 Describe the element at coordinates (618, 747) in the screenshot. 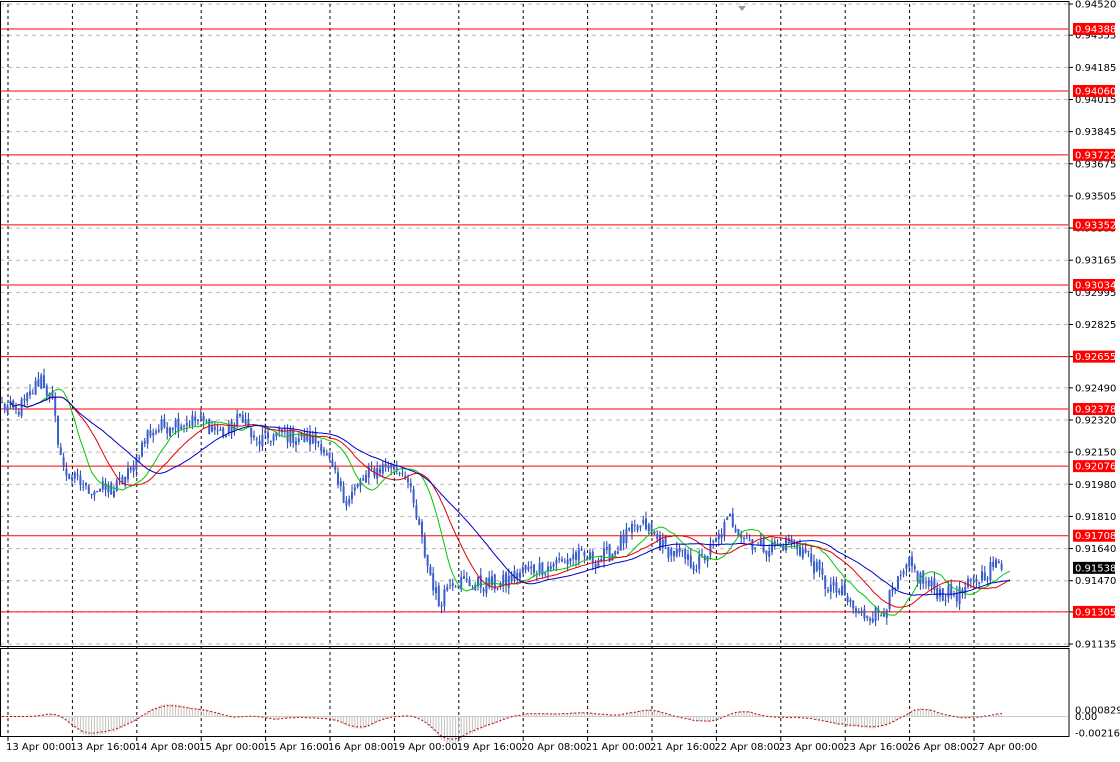

I see `time-tick-label: 21 Apr 00:00` at that location.